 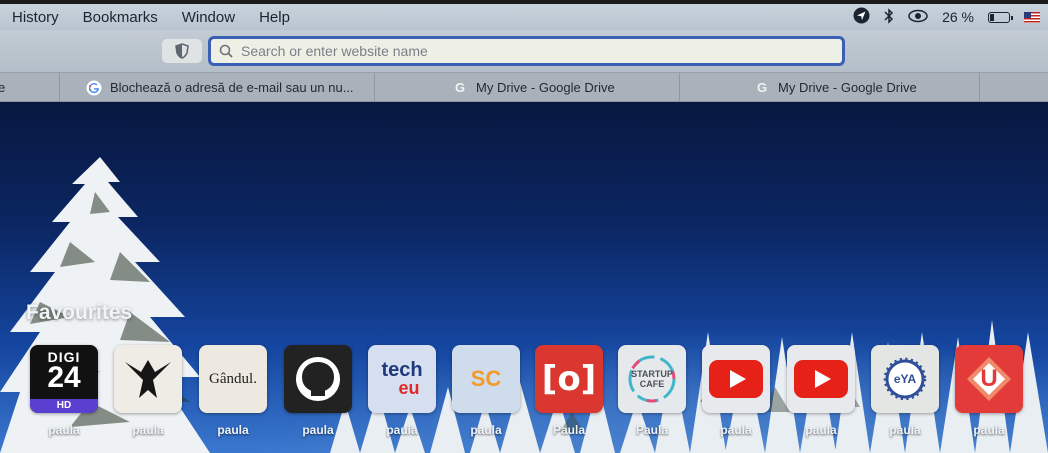 I want to click on tech-text: tech, so click(x=402, y=370).